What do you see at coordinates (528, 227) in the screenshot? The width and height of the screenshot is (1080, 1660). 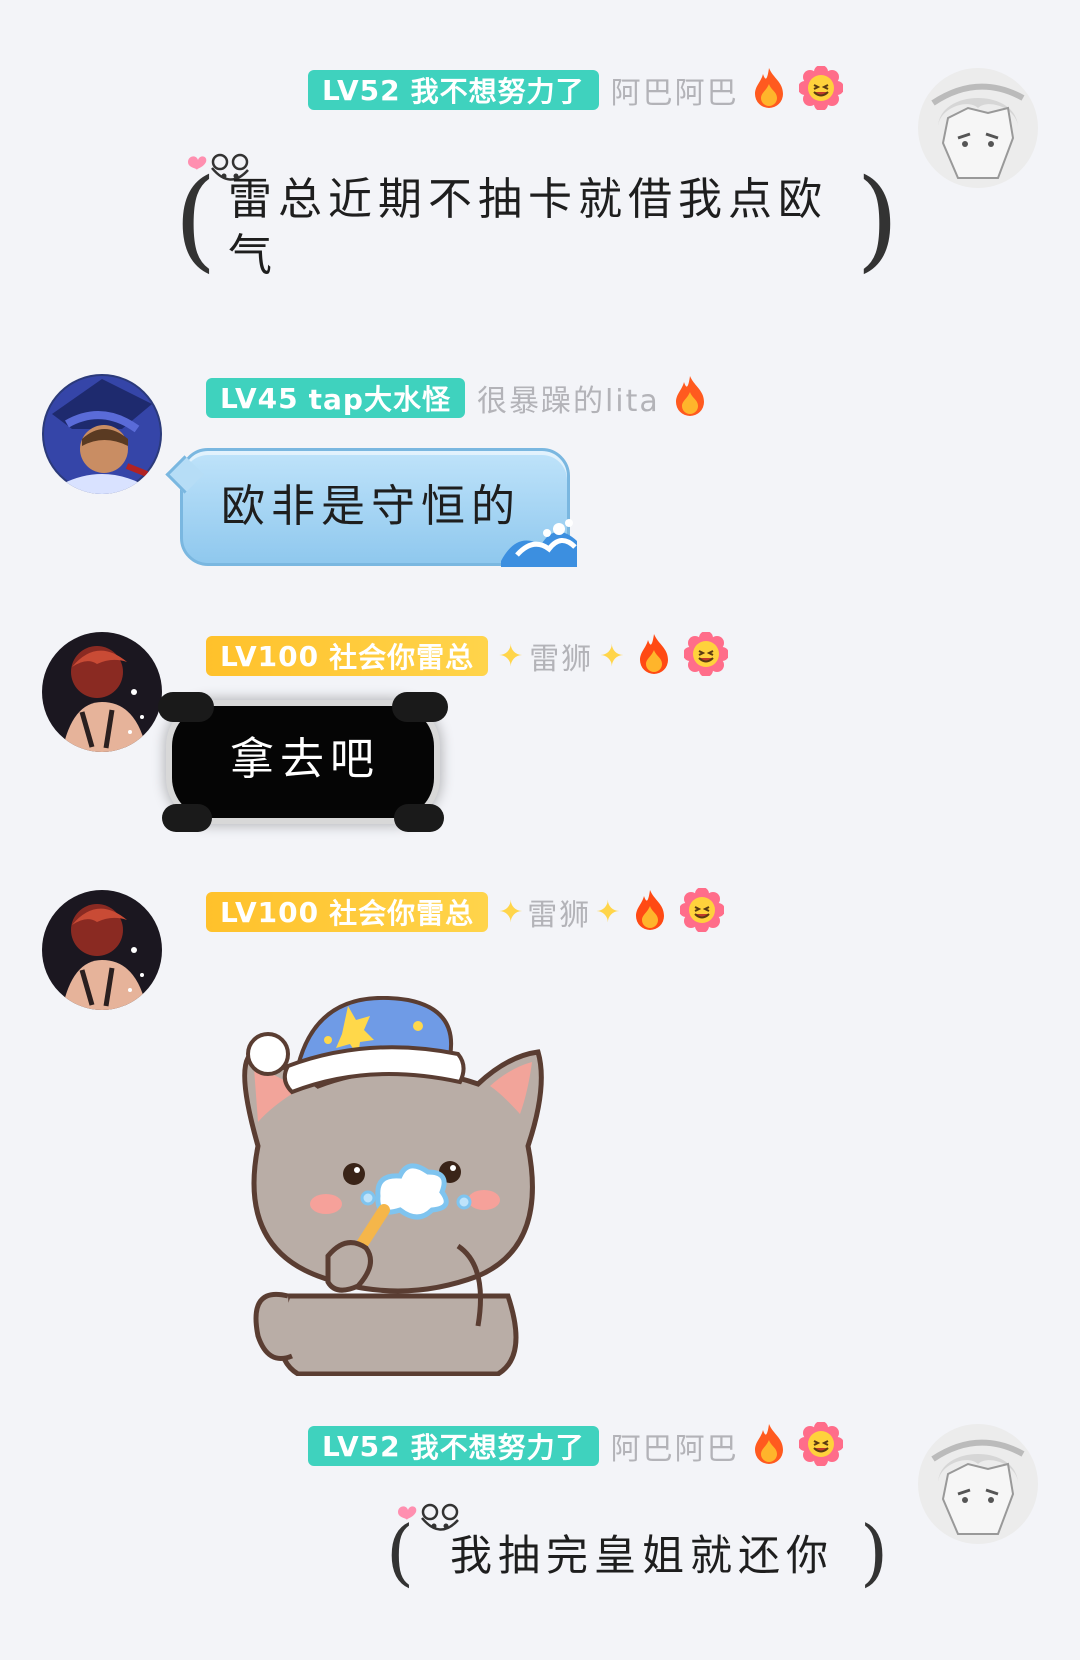 I see `message-text: 雷总近期不抽卡就借我点欧气` at bounding box center [528, 227].